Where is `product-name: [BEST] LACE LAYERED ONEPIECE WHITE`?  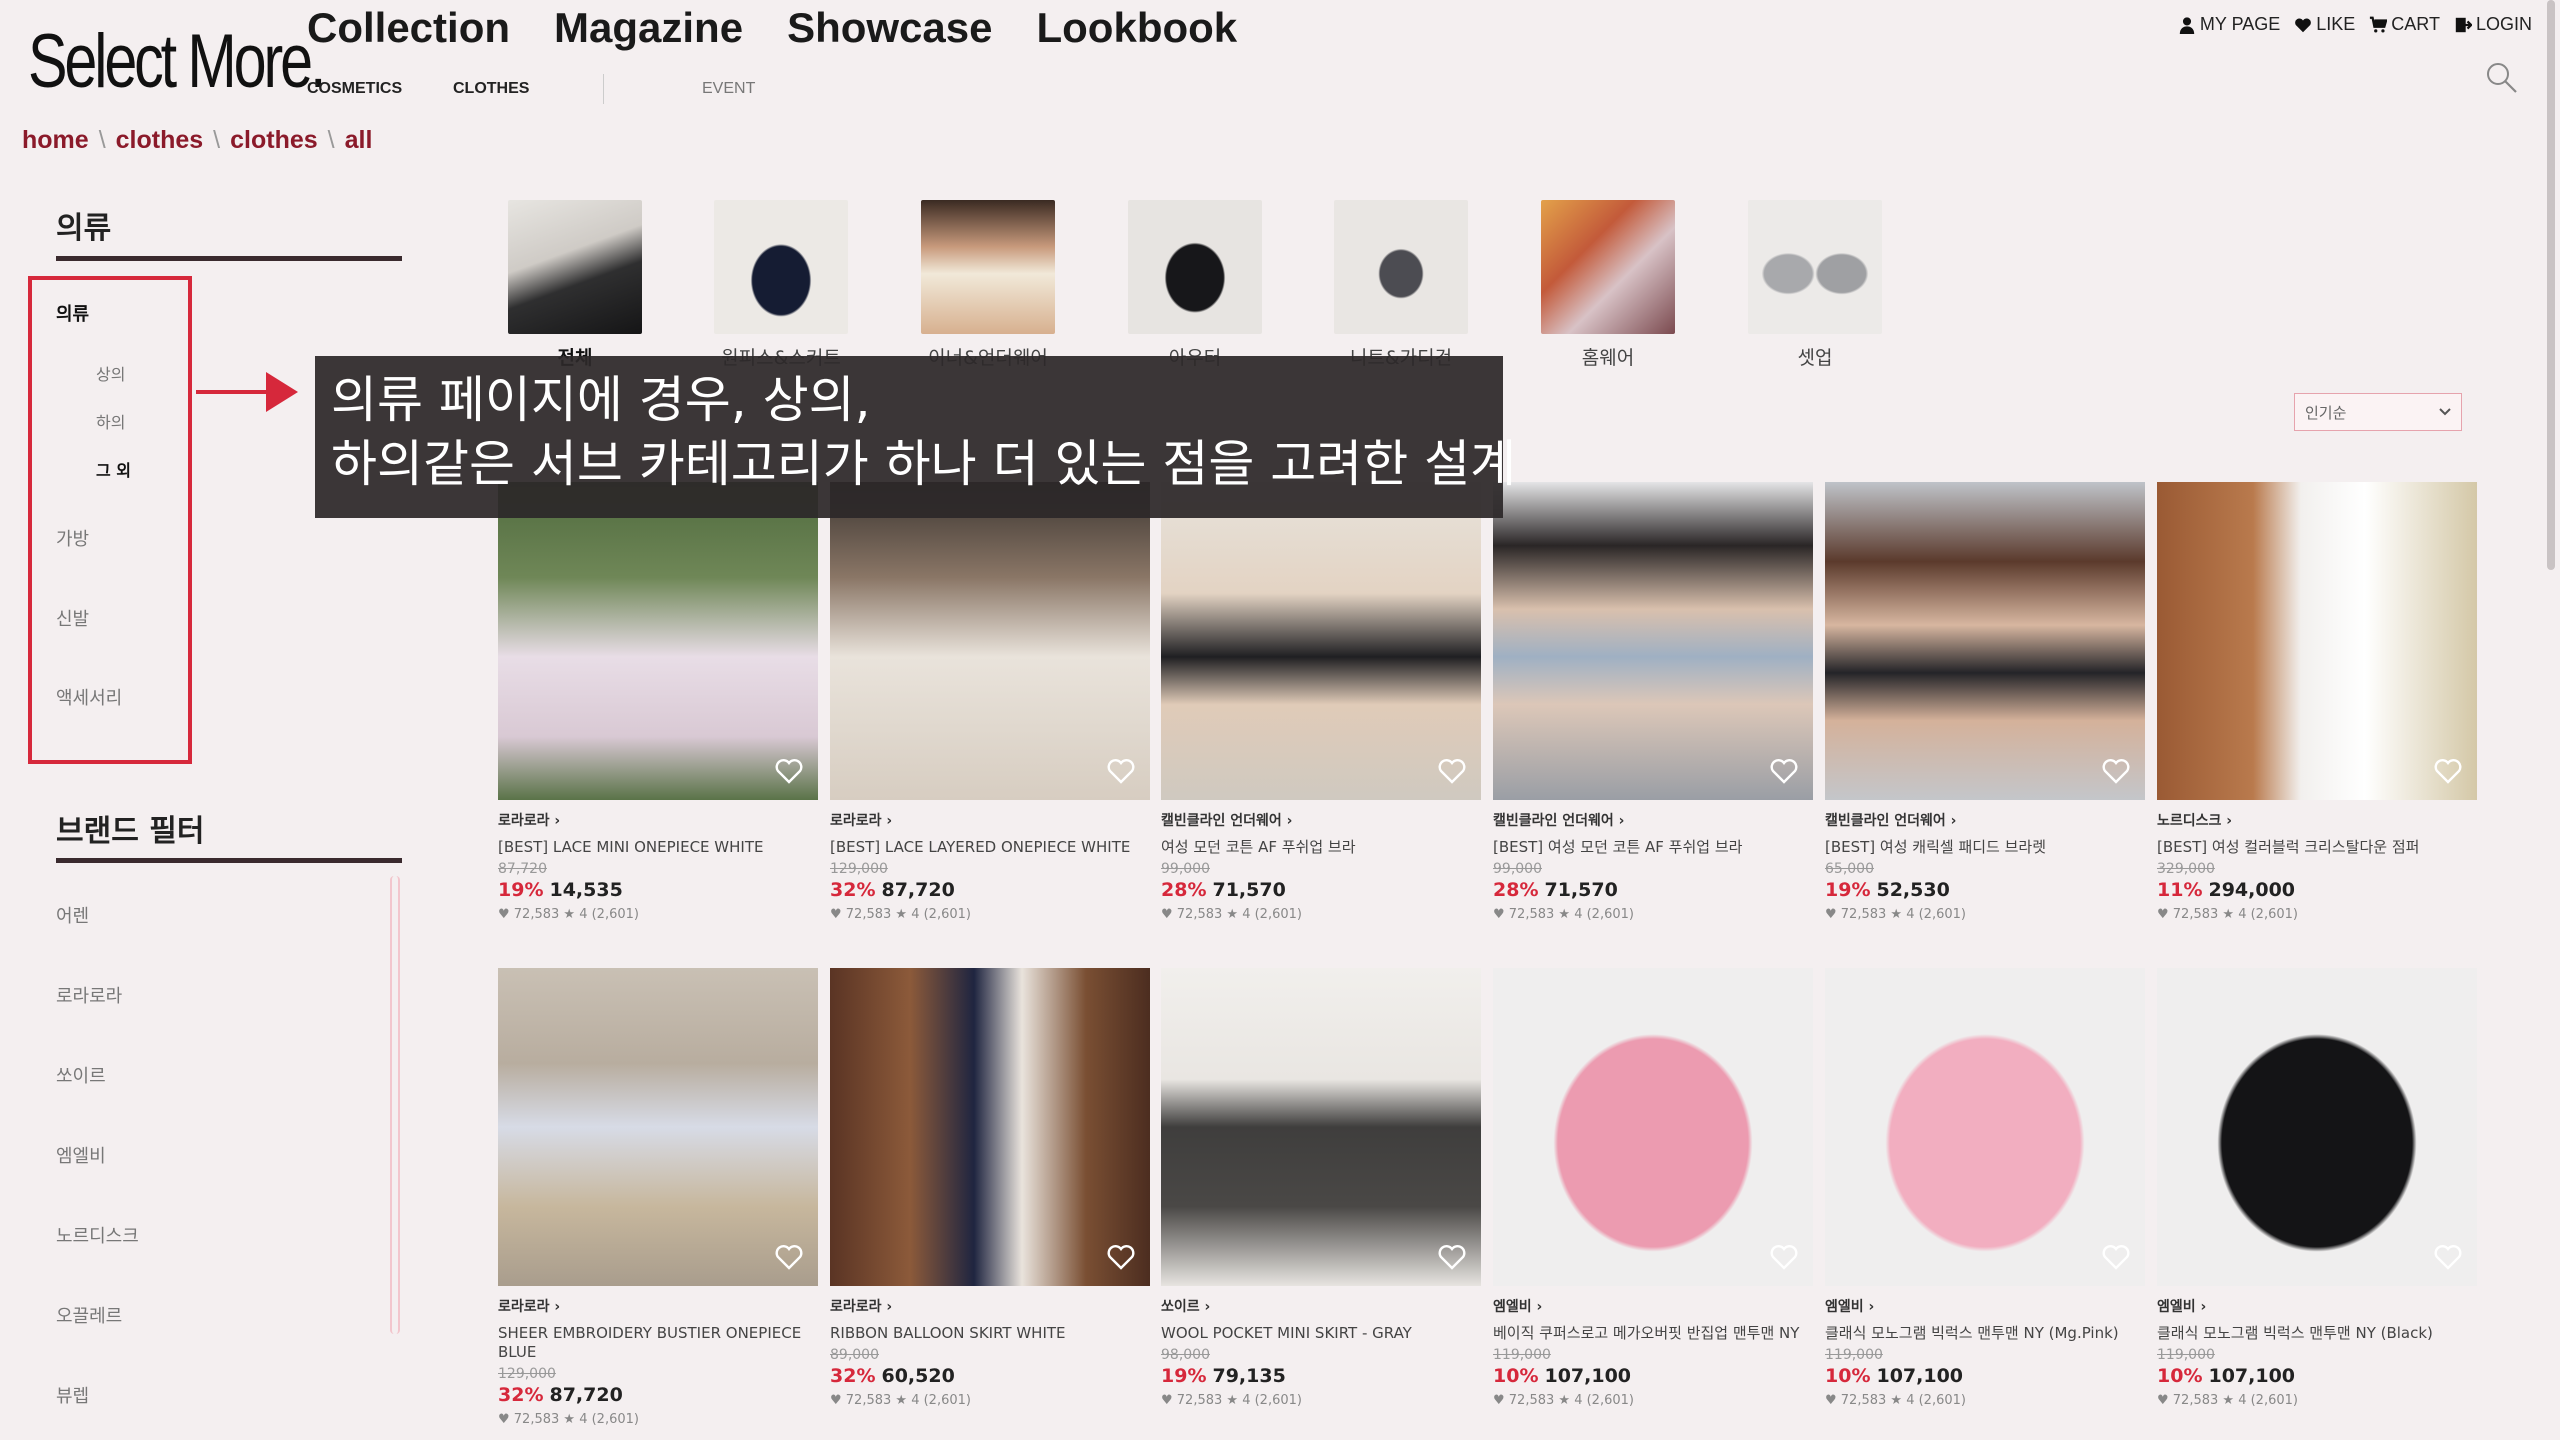
product-name: [BEST] LACE LAYERED ONEPIECE WHITE is located at coordinates (990, 847).